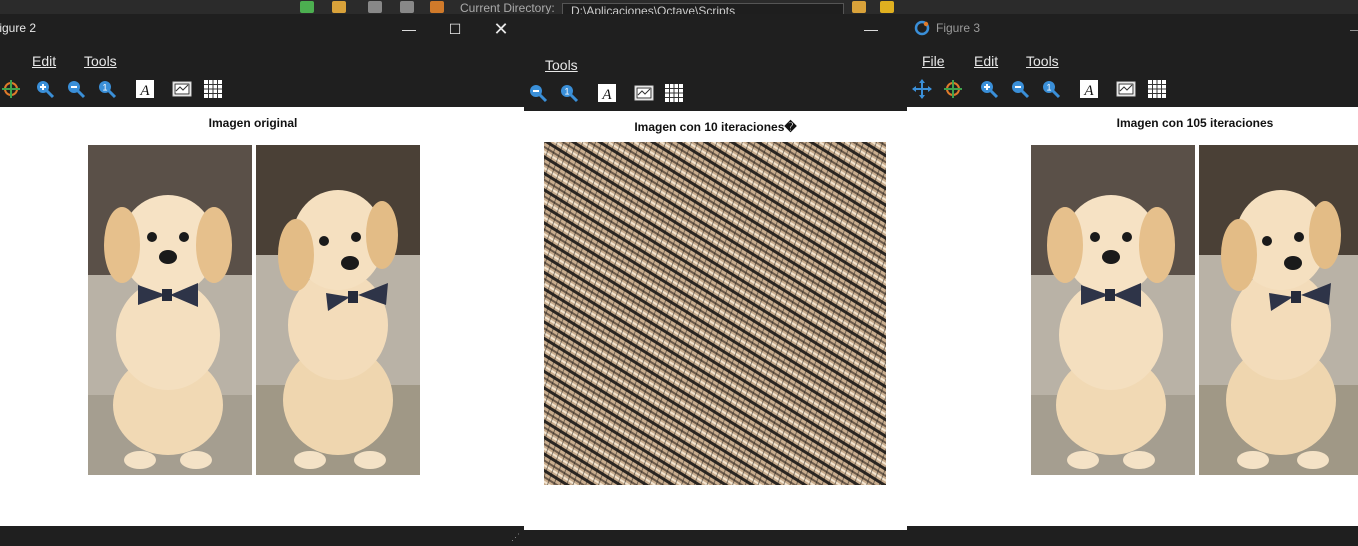 The width and height of the screenshot is (1358, 546). I want to click on title-bar: Figure 3 —, so click(1132, 29).